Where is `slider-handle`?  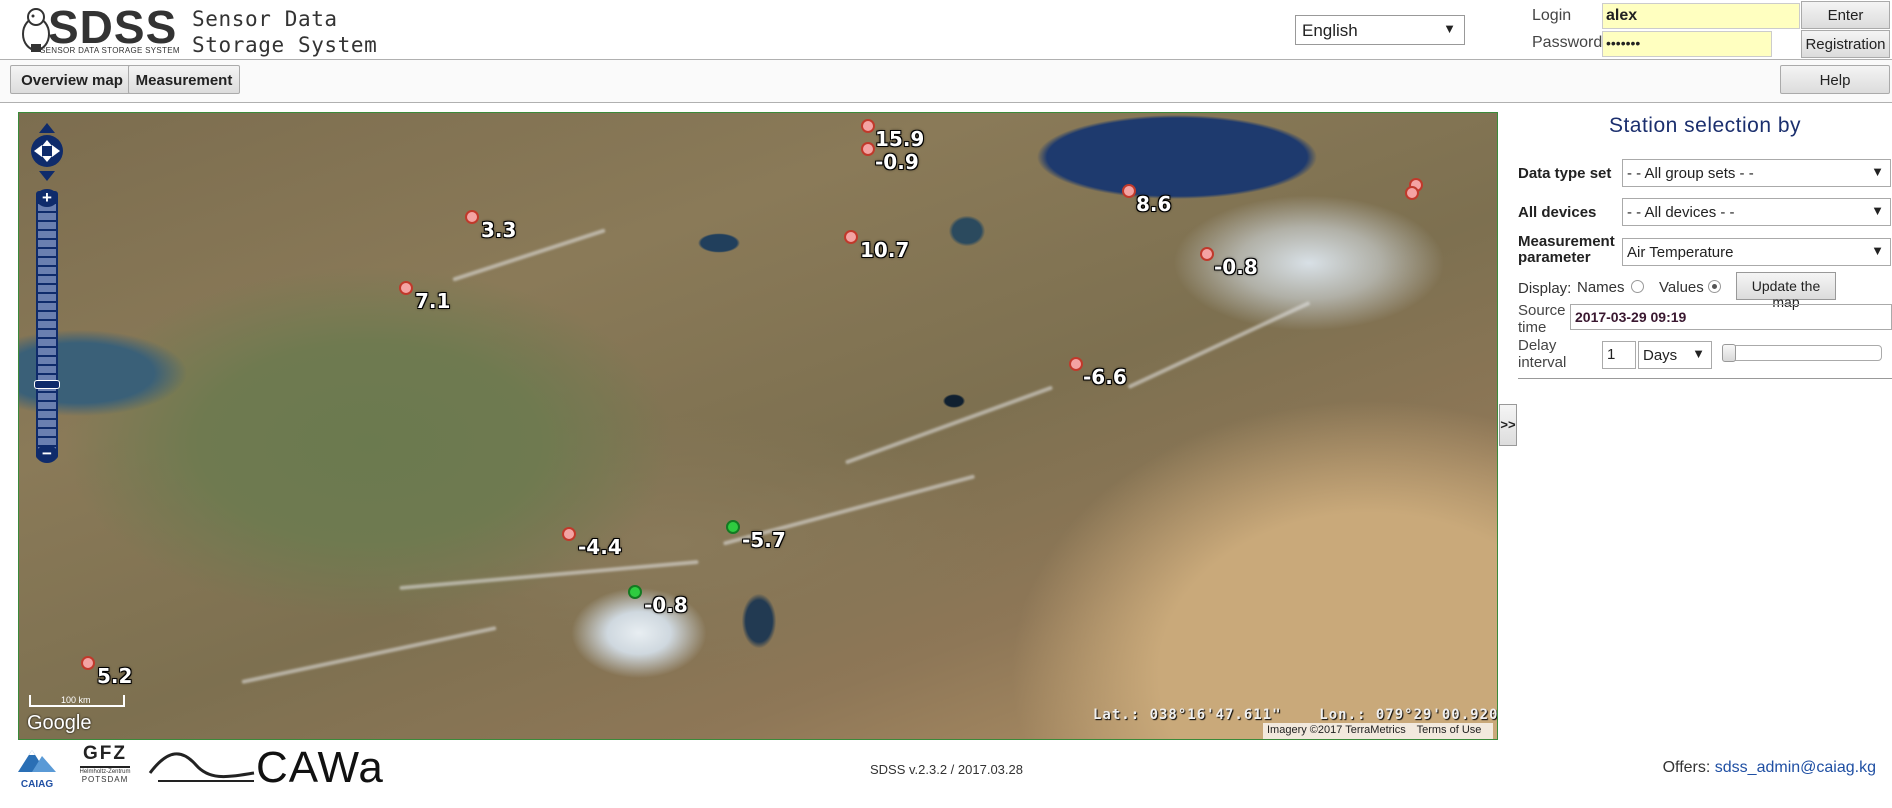 slider-handle is located at coordinates (1729, 353).